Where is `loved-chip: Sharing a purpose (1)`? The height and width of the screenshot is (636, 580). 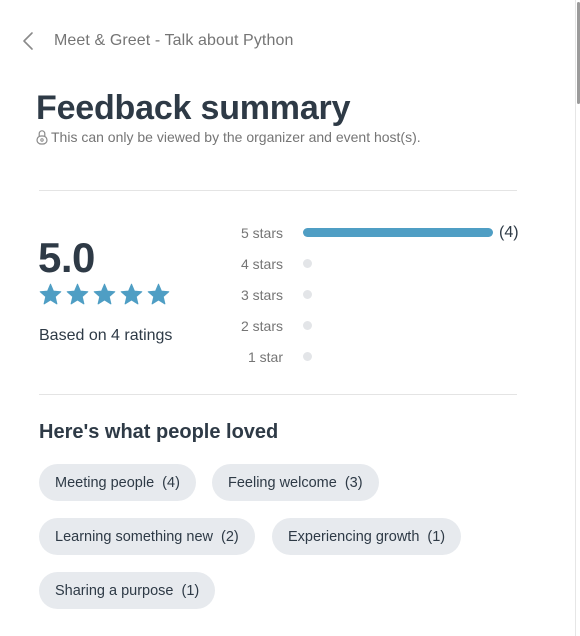
loved-chip: Sharing a purpose (1) is located at coordinates (127, 590).